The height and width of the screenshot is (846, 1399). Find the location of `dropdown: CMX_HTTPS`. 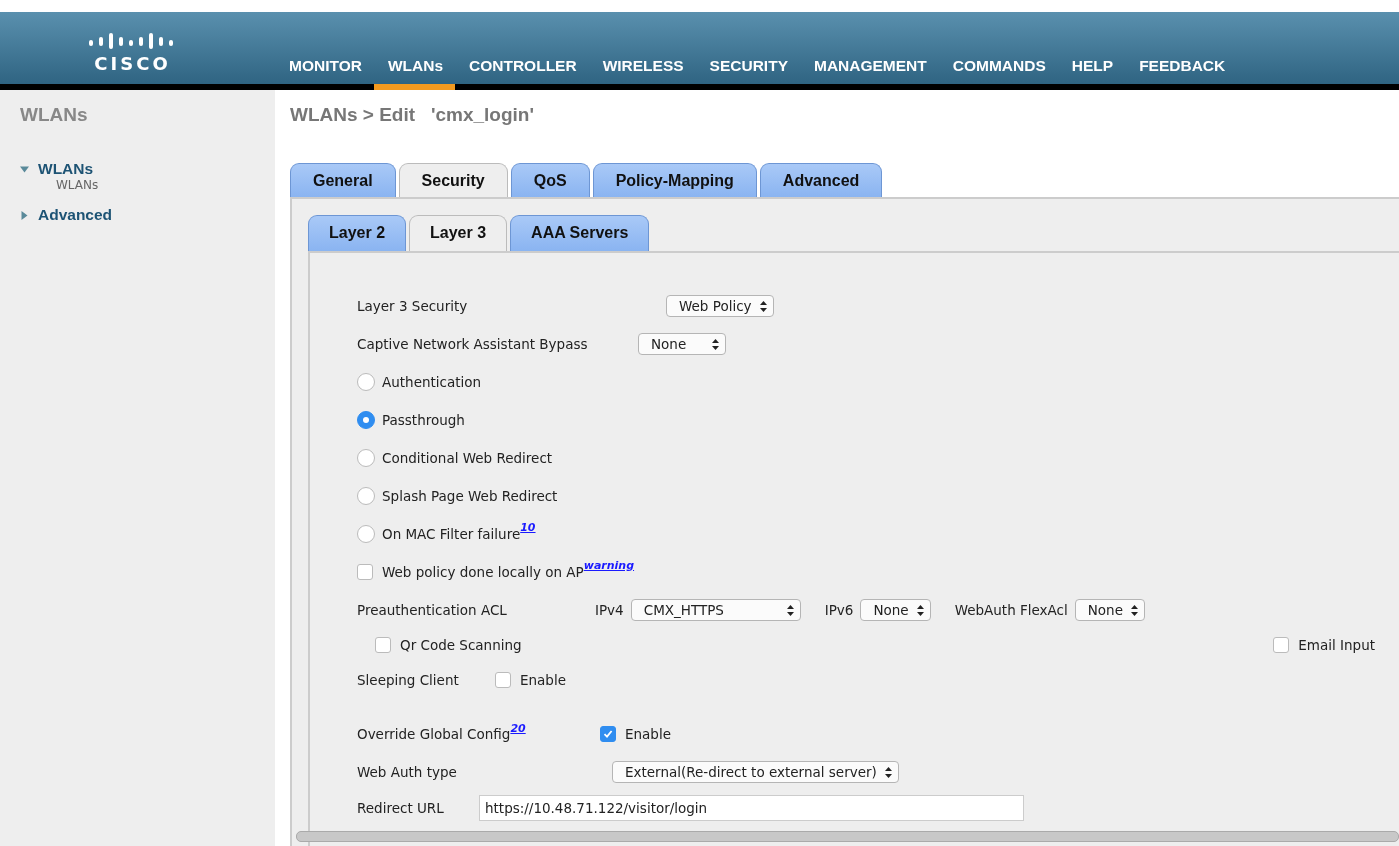

dropdown: CMX_HTTPS is located at coordinates (715, 610).